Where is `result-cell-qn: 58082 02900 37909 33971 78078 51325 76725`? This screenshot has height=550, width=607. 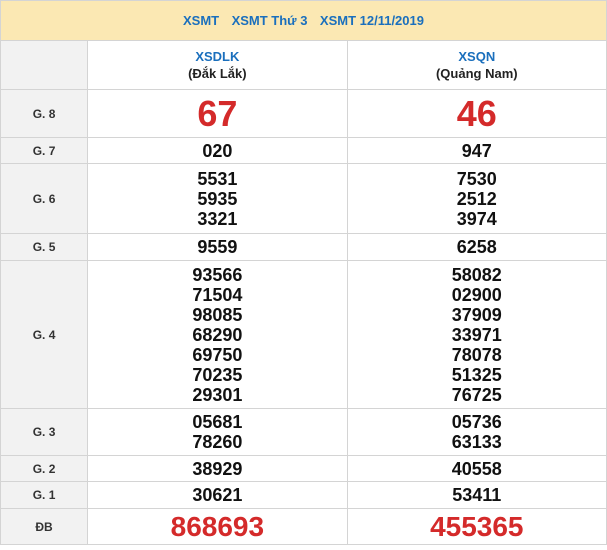
result-cell-qn: 58082 02900 37909 33971 78078 51325 76725 is located at coordinates (476, 334).